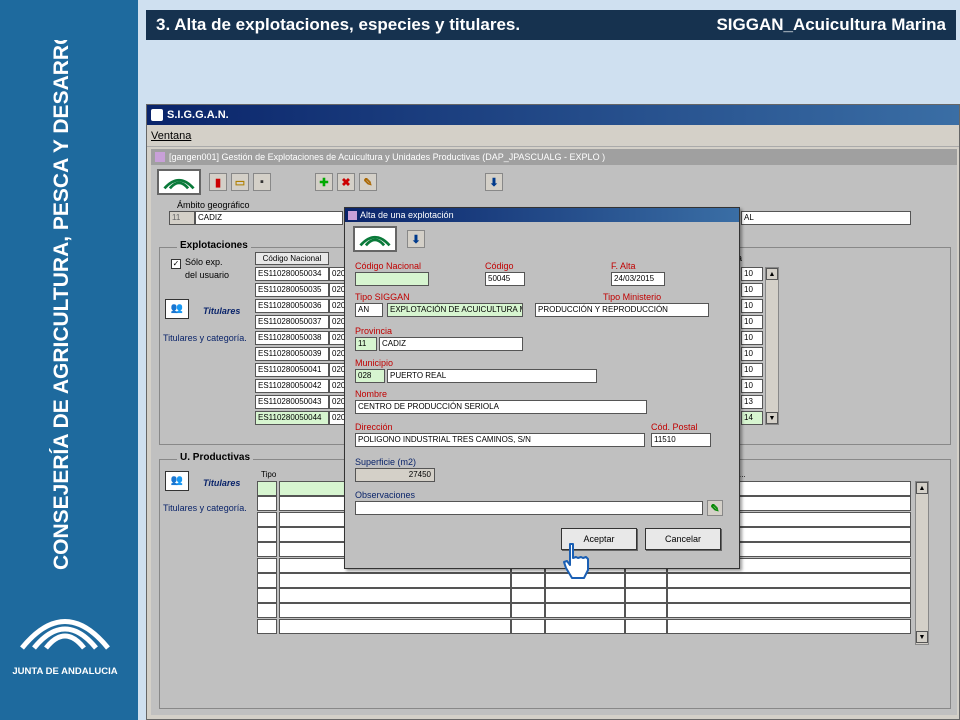 The width and height of the screenshot is (960, 720). Describe the element at coordinates (177, 309) in the screenshot. I see `titulares-button-icon: 👥` at that location.